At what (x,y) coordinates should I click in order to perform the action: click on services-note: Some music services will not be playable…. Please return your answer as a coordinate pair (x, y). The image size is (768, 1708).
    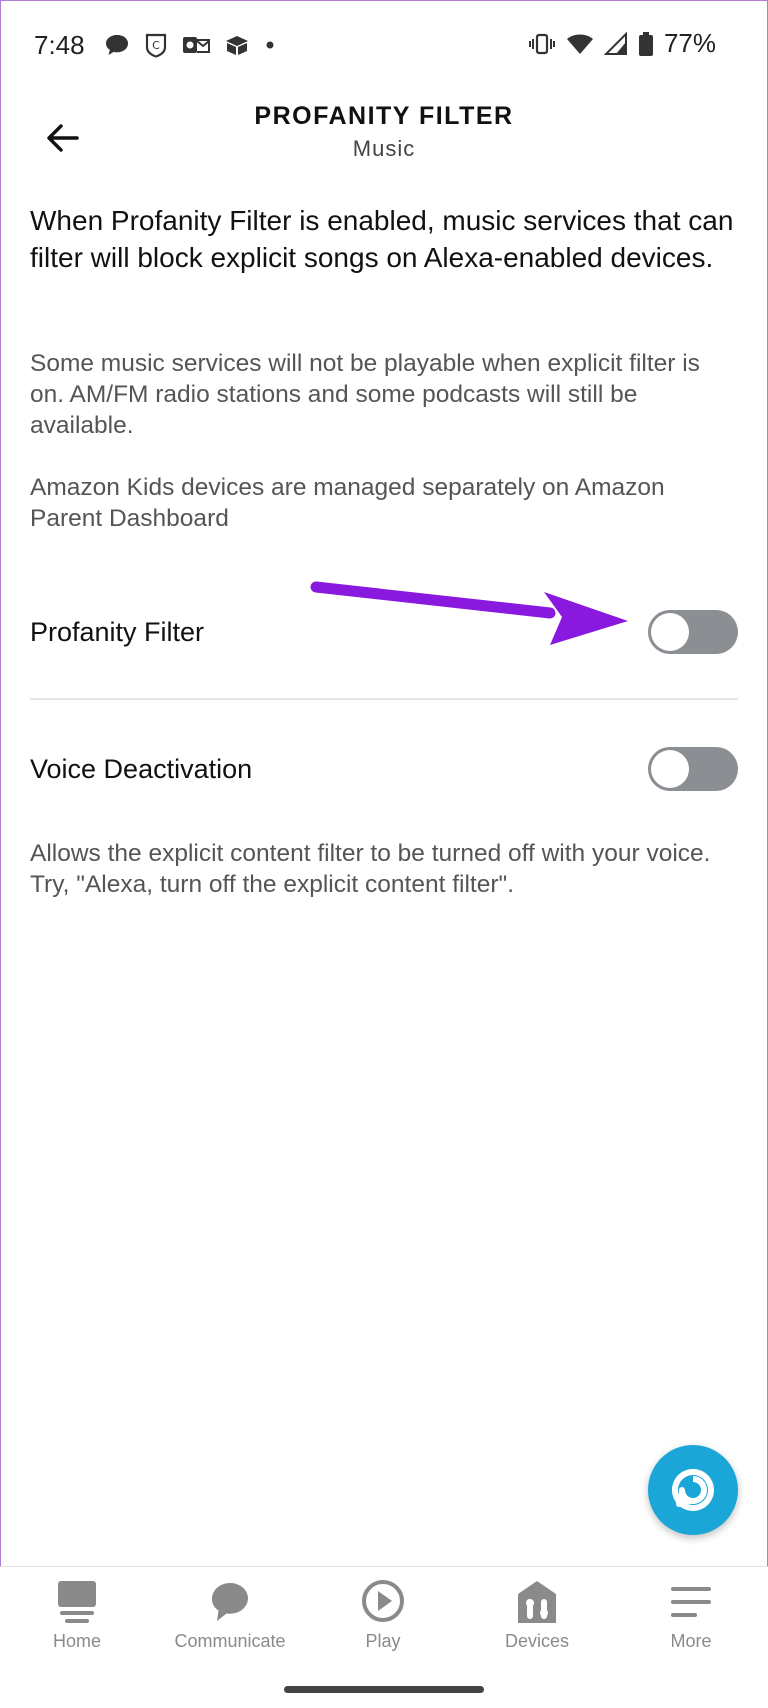
    Looking at the image, I should click on (365, 394).